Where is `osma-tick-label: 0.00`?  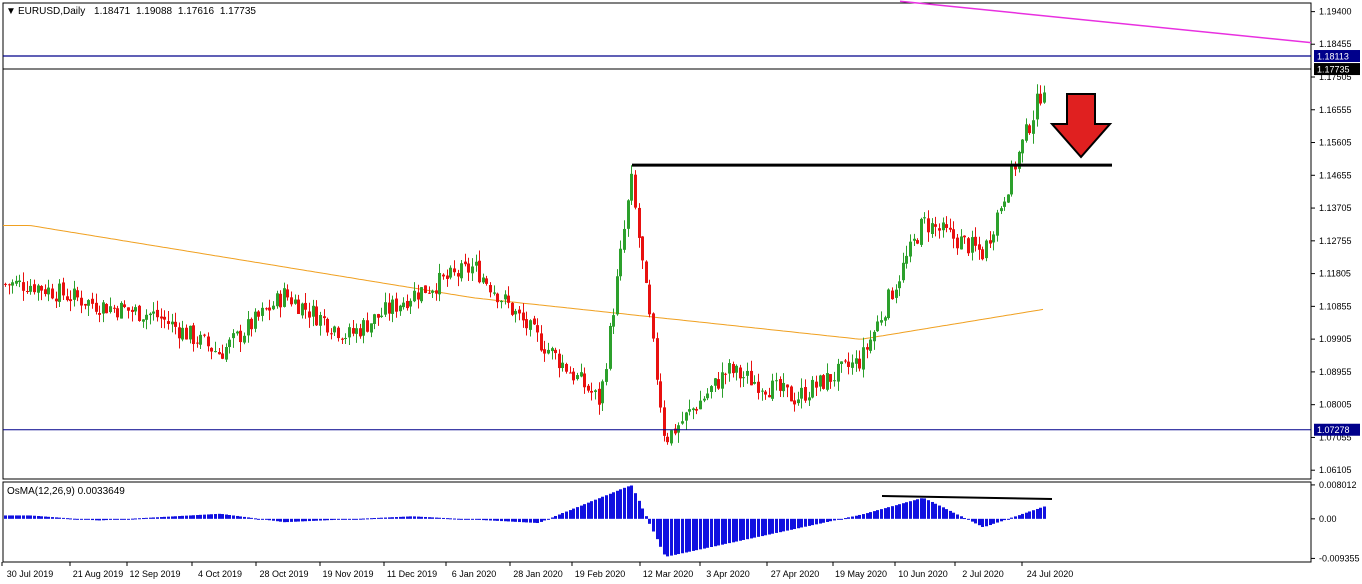 osma-tick-label: 0.00 is located at coordinates (1328, 519).